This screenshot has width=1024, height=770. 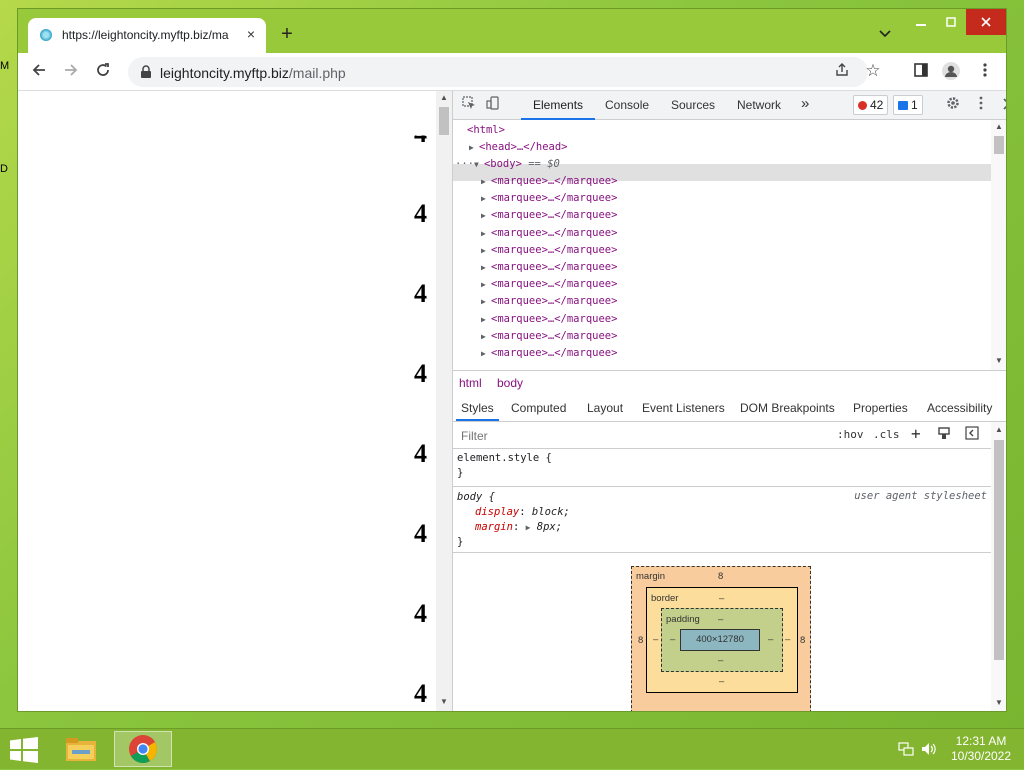 What do you see at coordinates (558, 109) in the screenshot?
I see `tab-elements: Elements` at bounding box center [558, 109].